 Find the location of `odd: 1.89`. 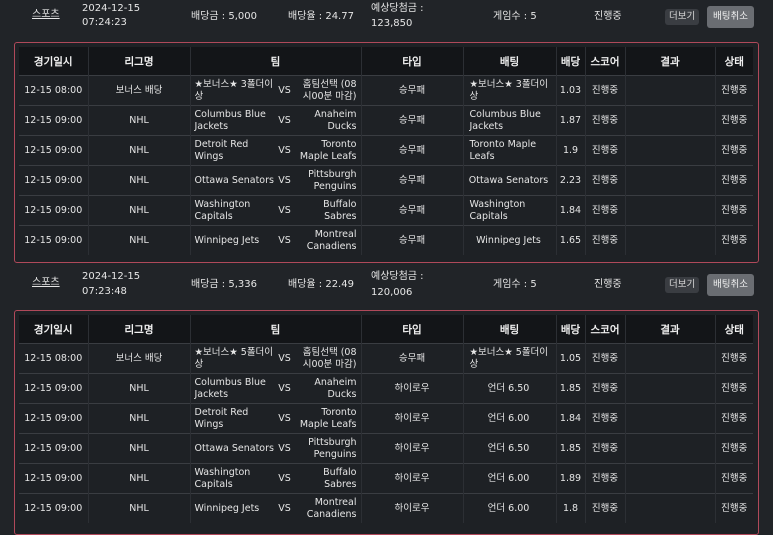

odd: 1.89 is located at coordinates (571, 478).